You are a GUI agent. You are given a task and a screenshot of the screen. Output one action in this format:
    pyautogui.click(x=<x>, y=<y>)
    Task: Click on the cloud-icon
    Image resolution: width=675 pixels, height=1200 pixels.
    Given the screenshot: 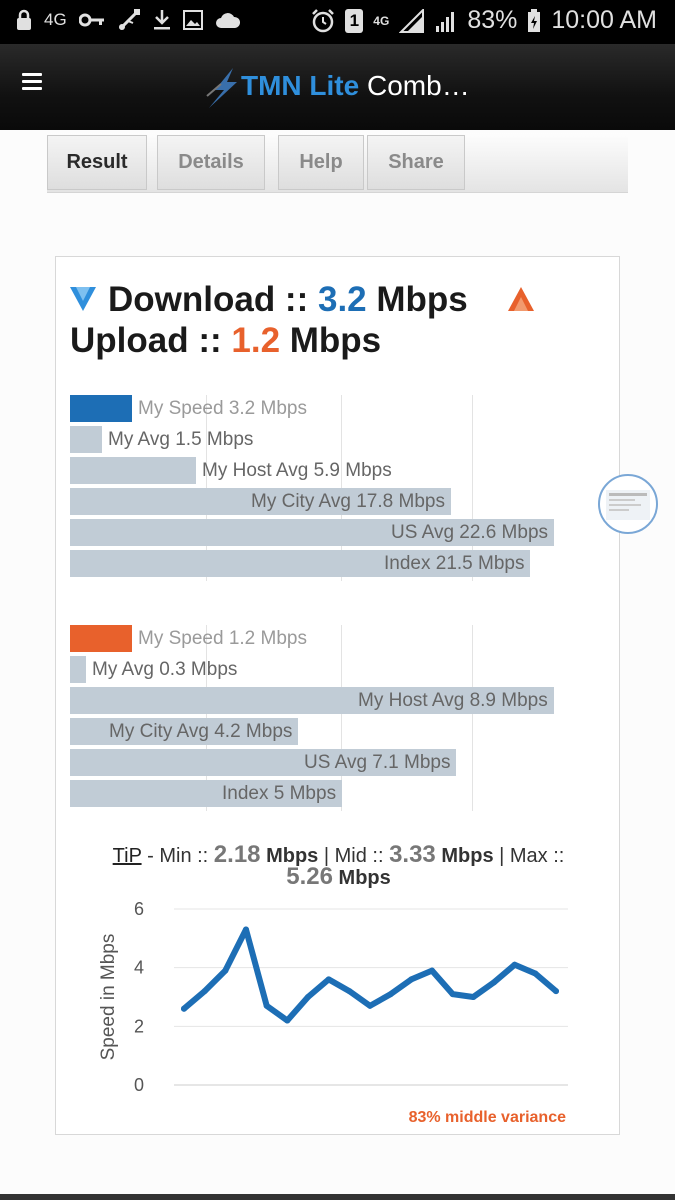 What is the action you would take?
    pyautogui.click(x=227, y=20)
    